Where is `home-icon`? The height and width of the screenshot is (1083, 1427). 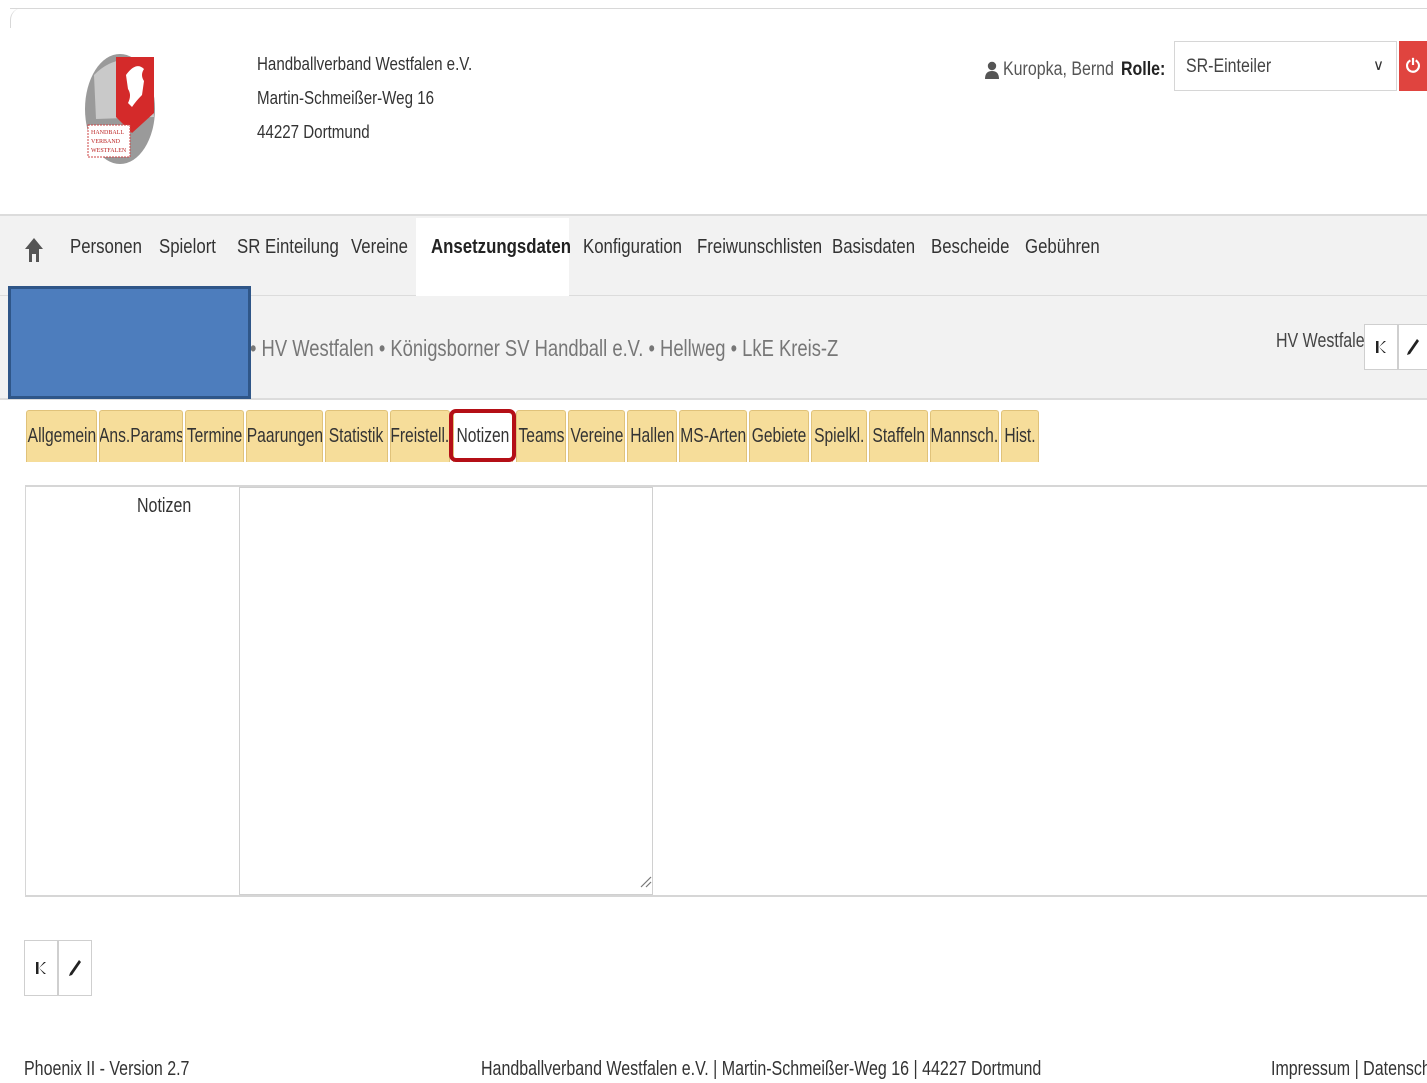 home-icon is located at coordinates (34, 250).